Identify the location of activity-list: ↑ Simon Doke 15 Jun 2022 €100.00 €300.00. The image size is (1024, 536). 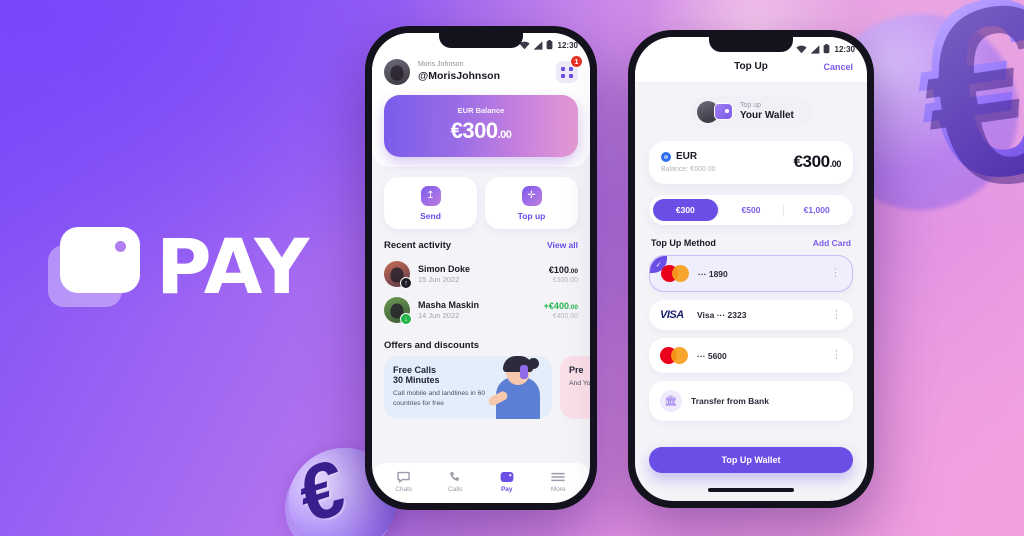
(481, 293).